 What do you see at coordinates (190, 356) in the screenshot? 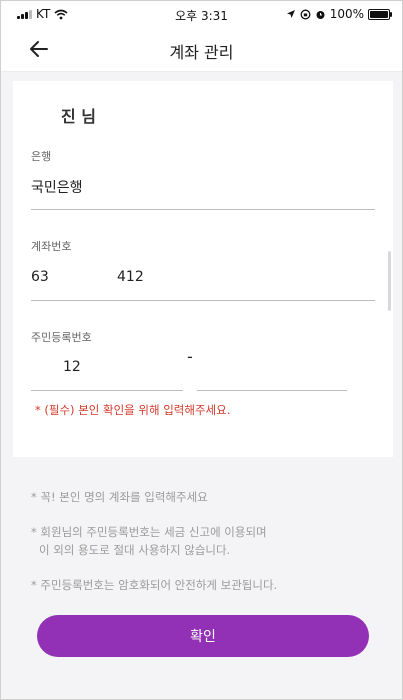
I see `rrn-dash: -` at bounding box center [190, 356].